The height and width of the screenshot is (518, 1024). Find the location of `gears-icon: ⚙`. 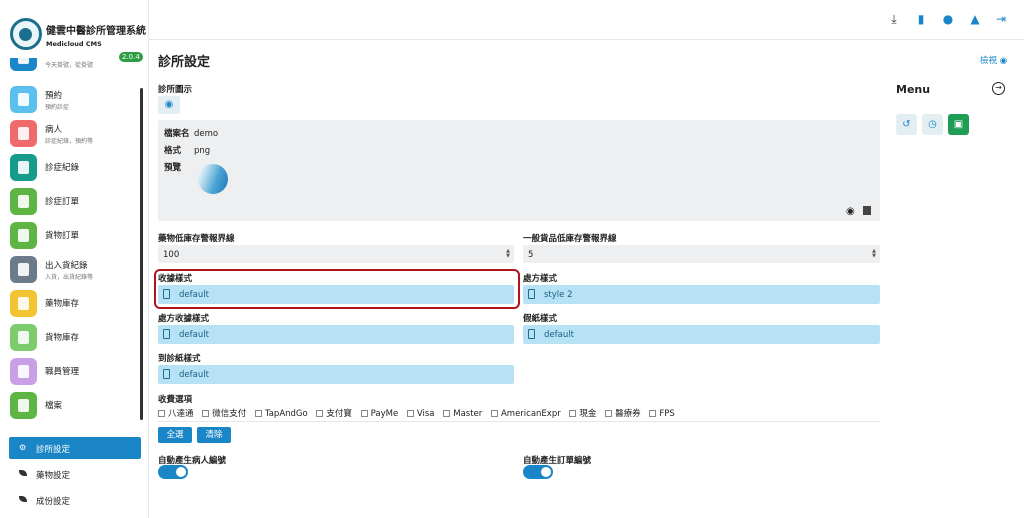

gears-icon: ⚙ is located at coordinates (23, 447).